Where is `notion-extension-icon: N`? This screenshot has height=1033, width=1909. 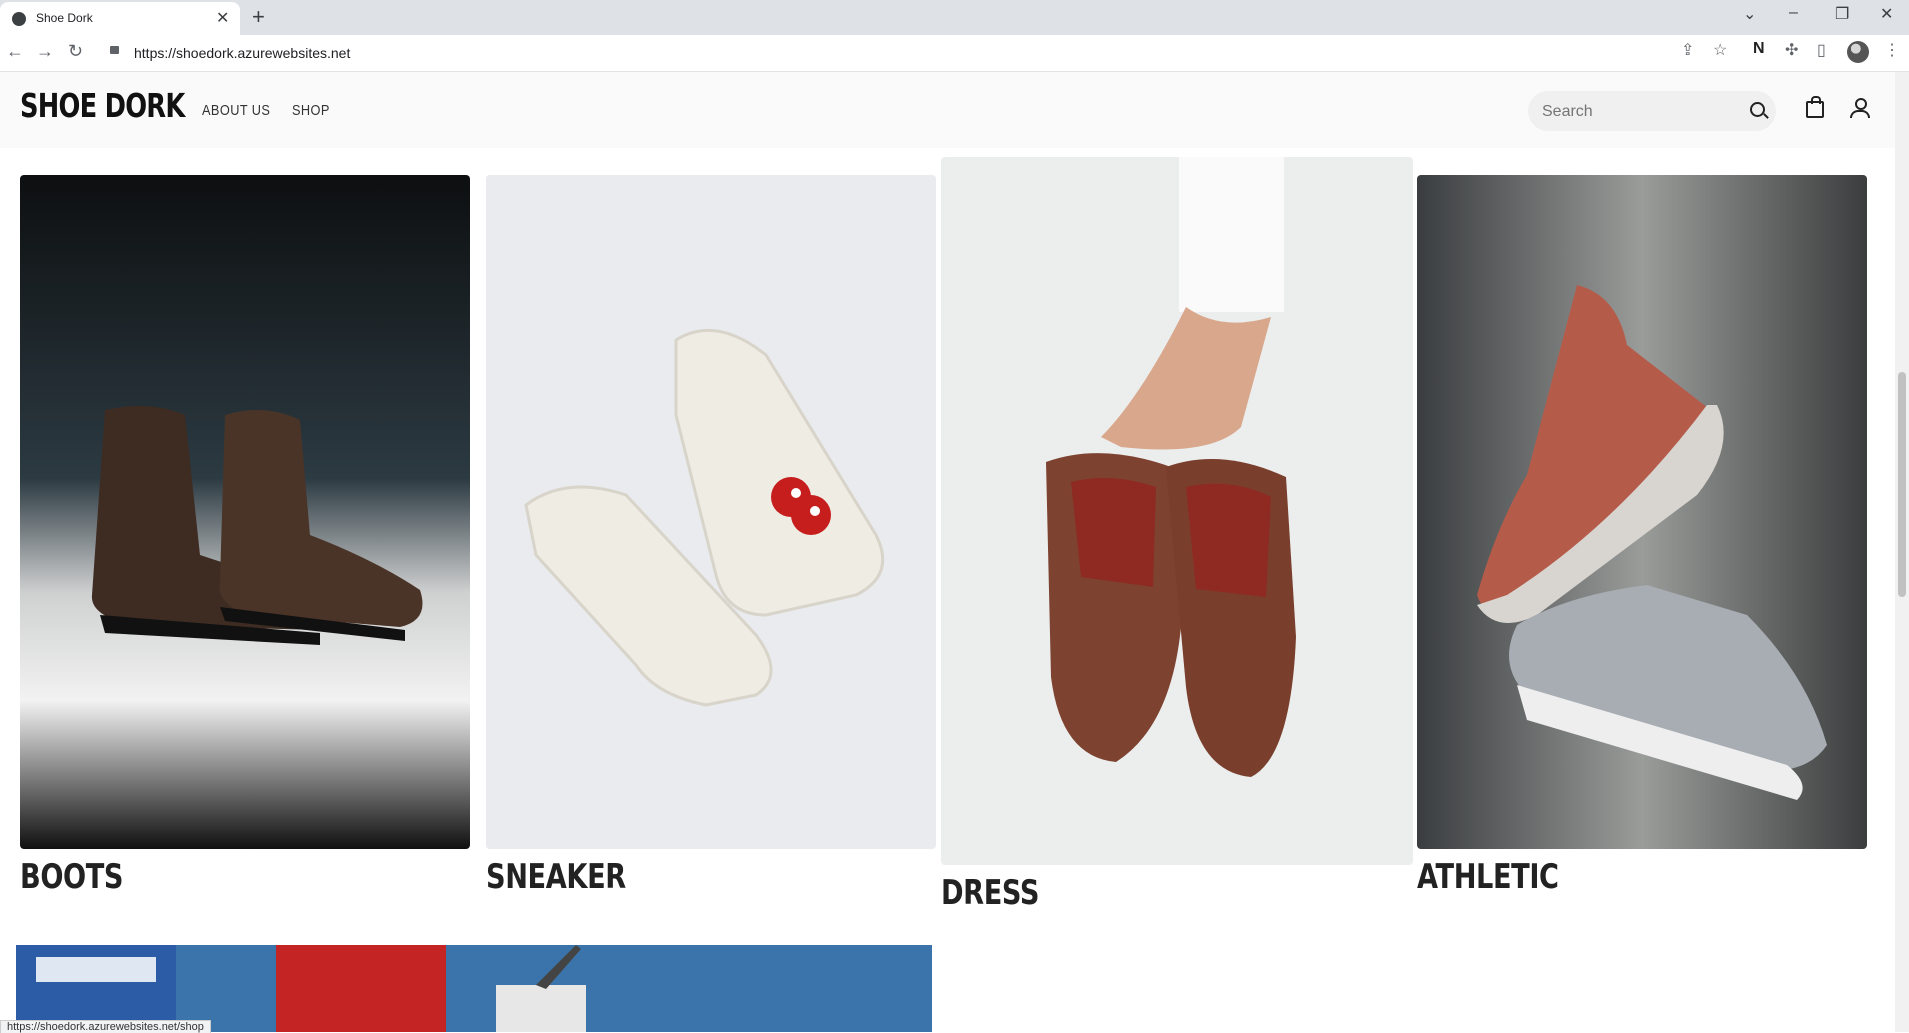
notion-extension-icon: N is located at coordinates (1759, 49).